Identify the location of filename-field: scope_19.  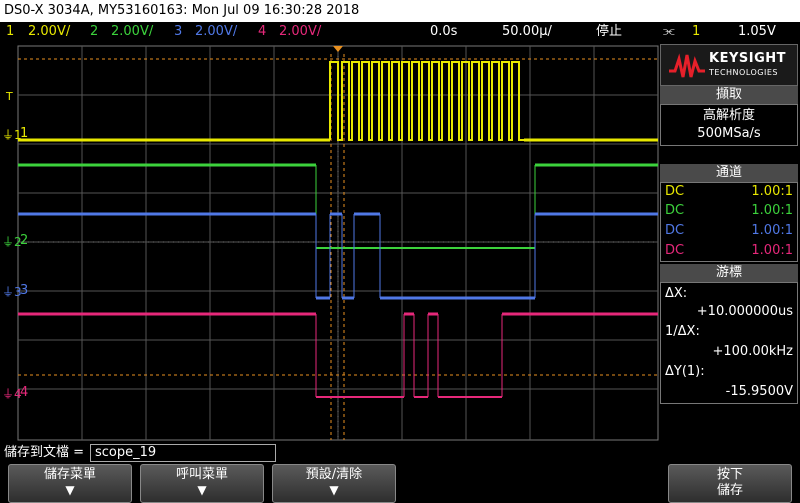
(183, 453).